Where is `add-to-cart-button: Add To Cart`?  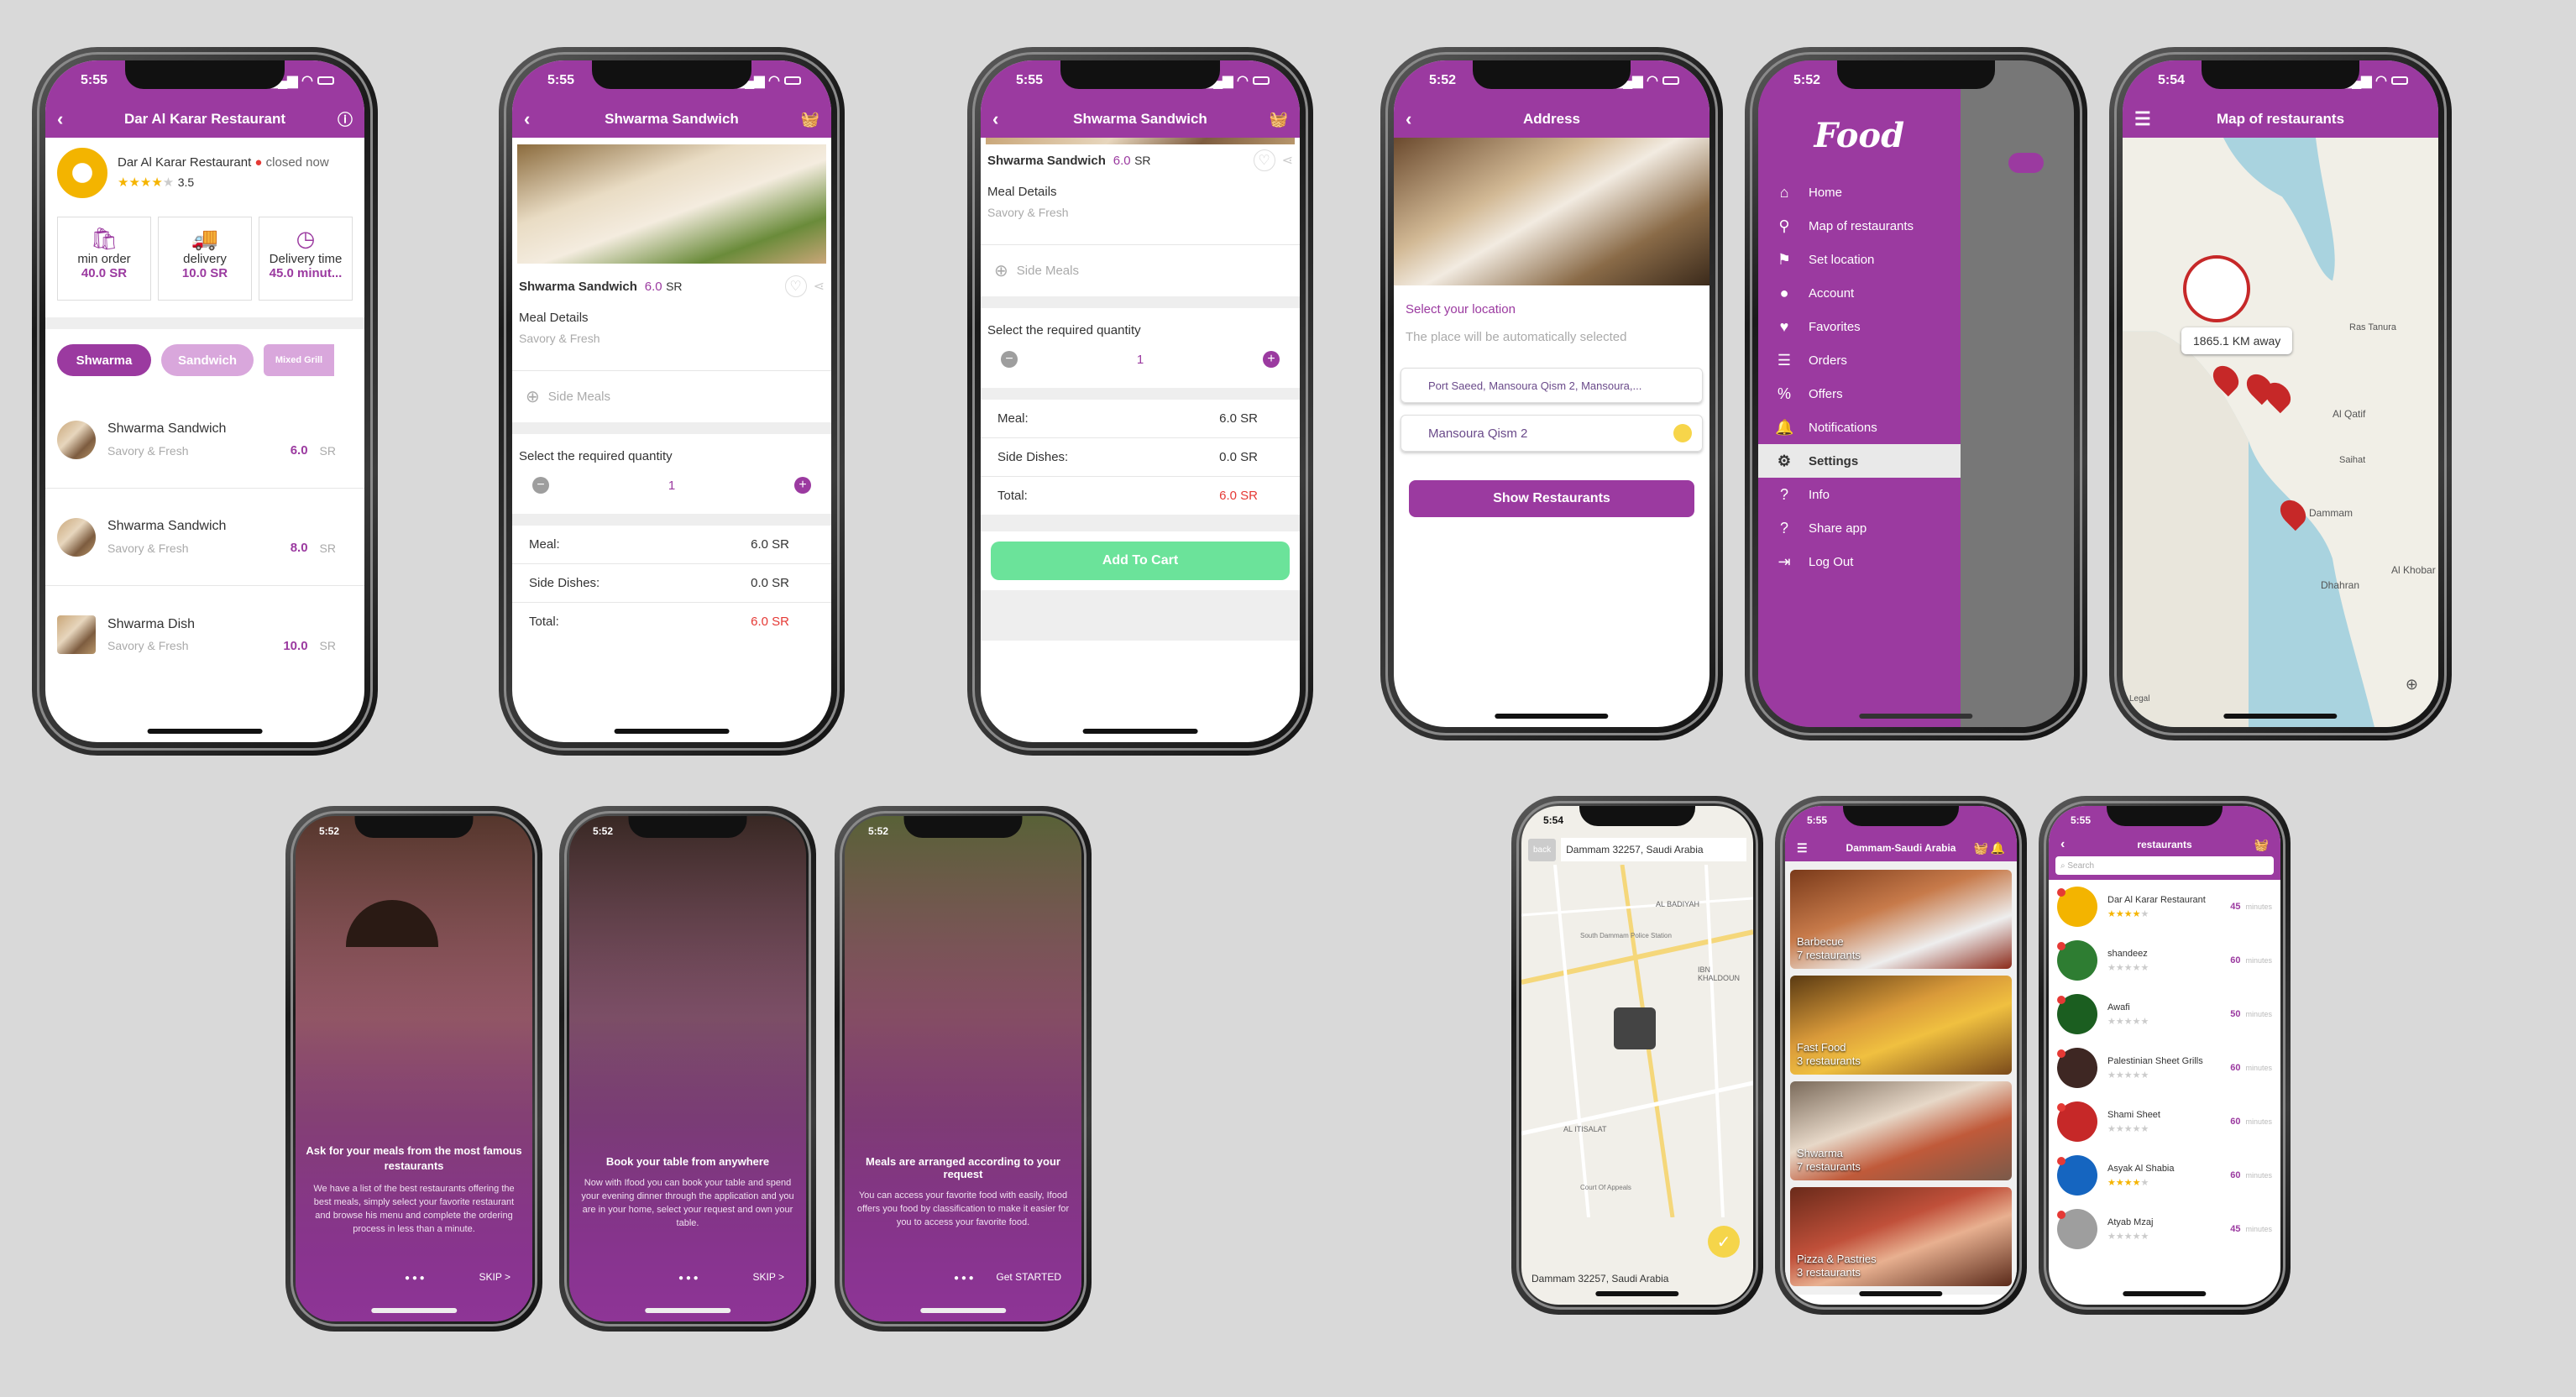
add-to-cart-button: Add To Cart is located at coordinates (1140, 561).